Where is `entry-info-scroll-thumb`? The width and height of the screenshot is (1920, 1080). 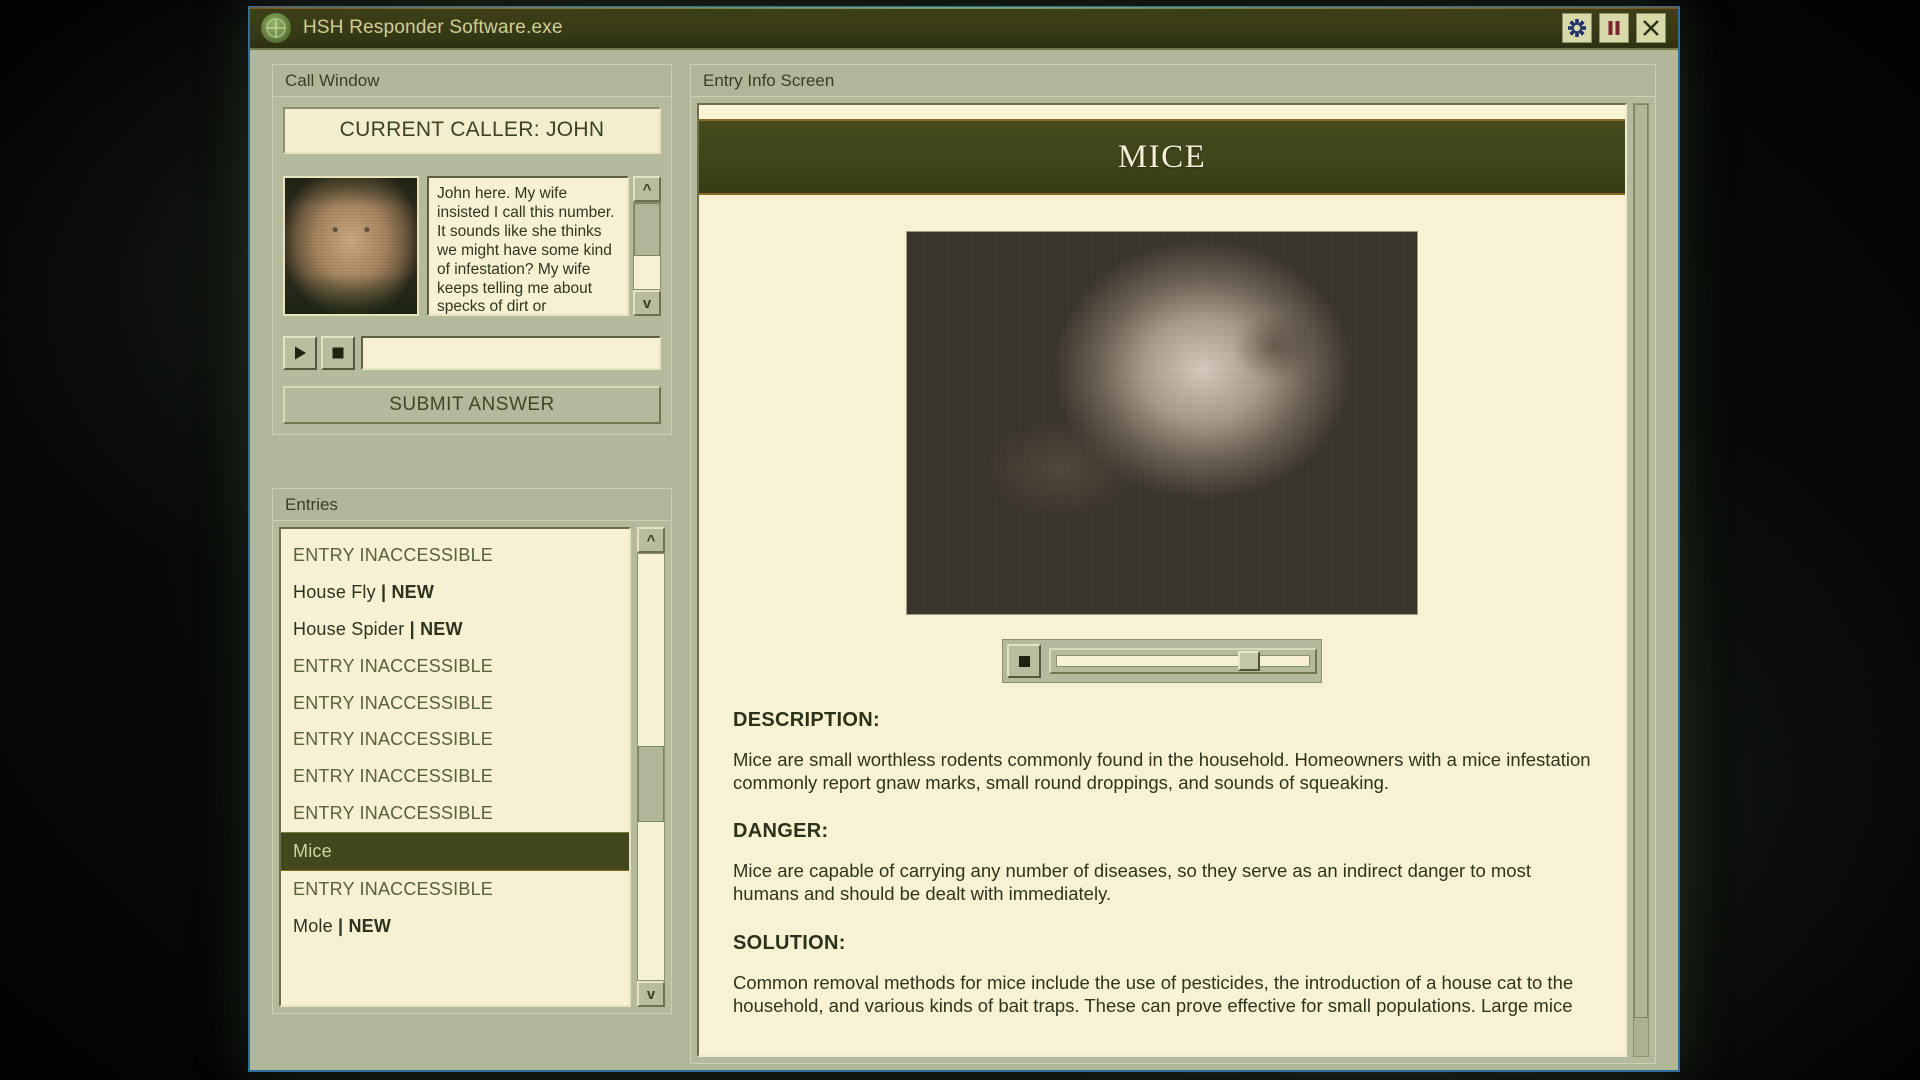
entry-info-scroll-thumb is located at coordinates (1641, 561).